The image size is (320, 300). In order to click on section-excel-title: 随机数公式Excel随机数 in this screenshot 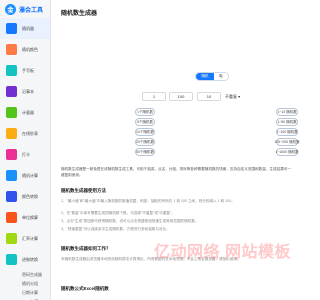, I will do `click(85, 288)`.